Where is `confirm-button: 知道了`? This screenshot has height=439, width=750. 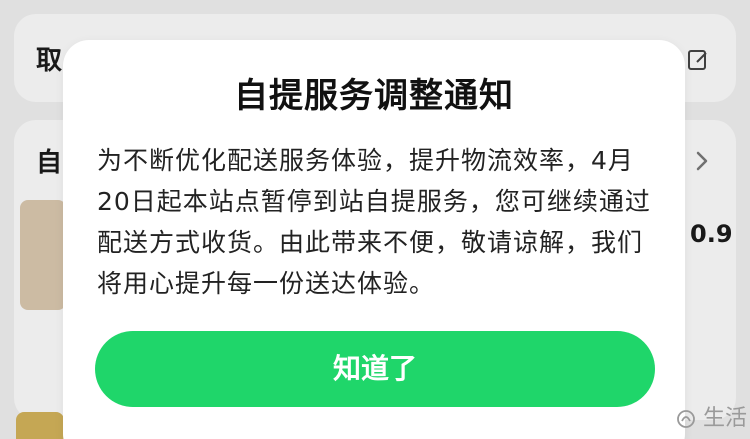 confirm-button: 知道了 is located at coordinates (375, 369).